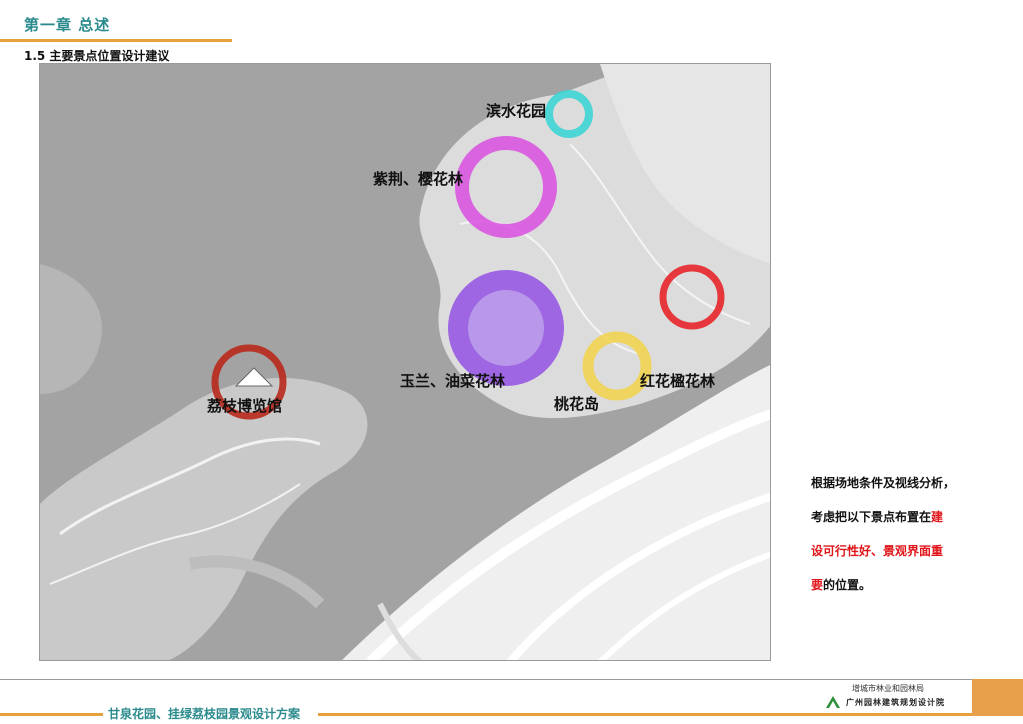 The image size is (1023, 724). I want to click on section-title: 1.5 主要景点位置设计建议, so click(97, 56).